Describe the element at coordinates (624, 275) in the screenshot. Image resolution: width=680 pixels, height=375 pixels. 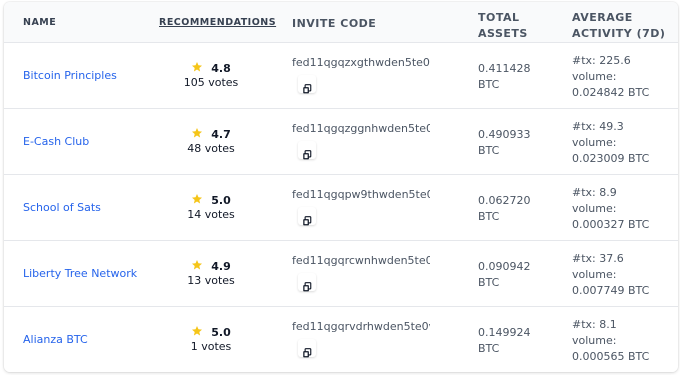
I see `average-activity: #tx: 37.6 volume: 0.007749 BTC` at that location.